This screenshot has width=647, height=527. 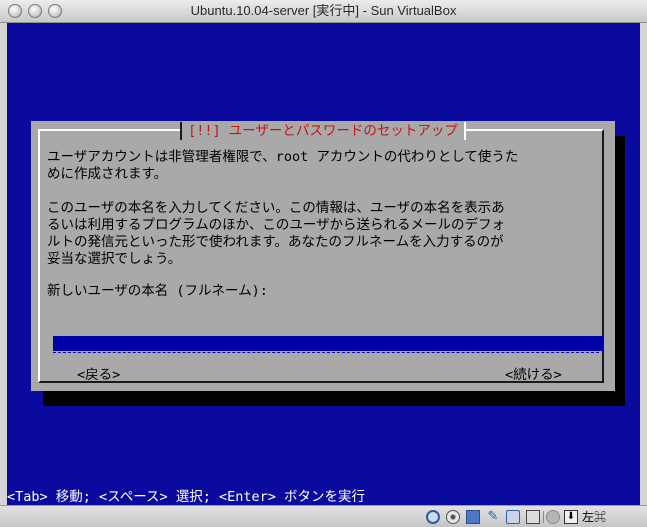 What do you see at coordinates (157, 291) in the screenshot?
I see `full-name-label: 新しいユーザの本名 (フルネーム):` at bounding box center [157, 291].